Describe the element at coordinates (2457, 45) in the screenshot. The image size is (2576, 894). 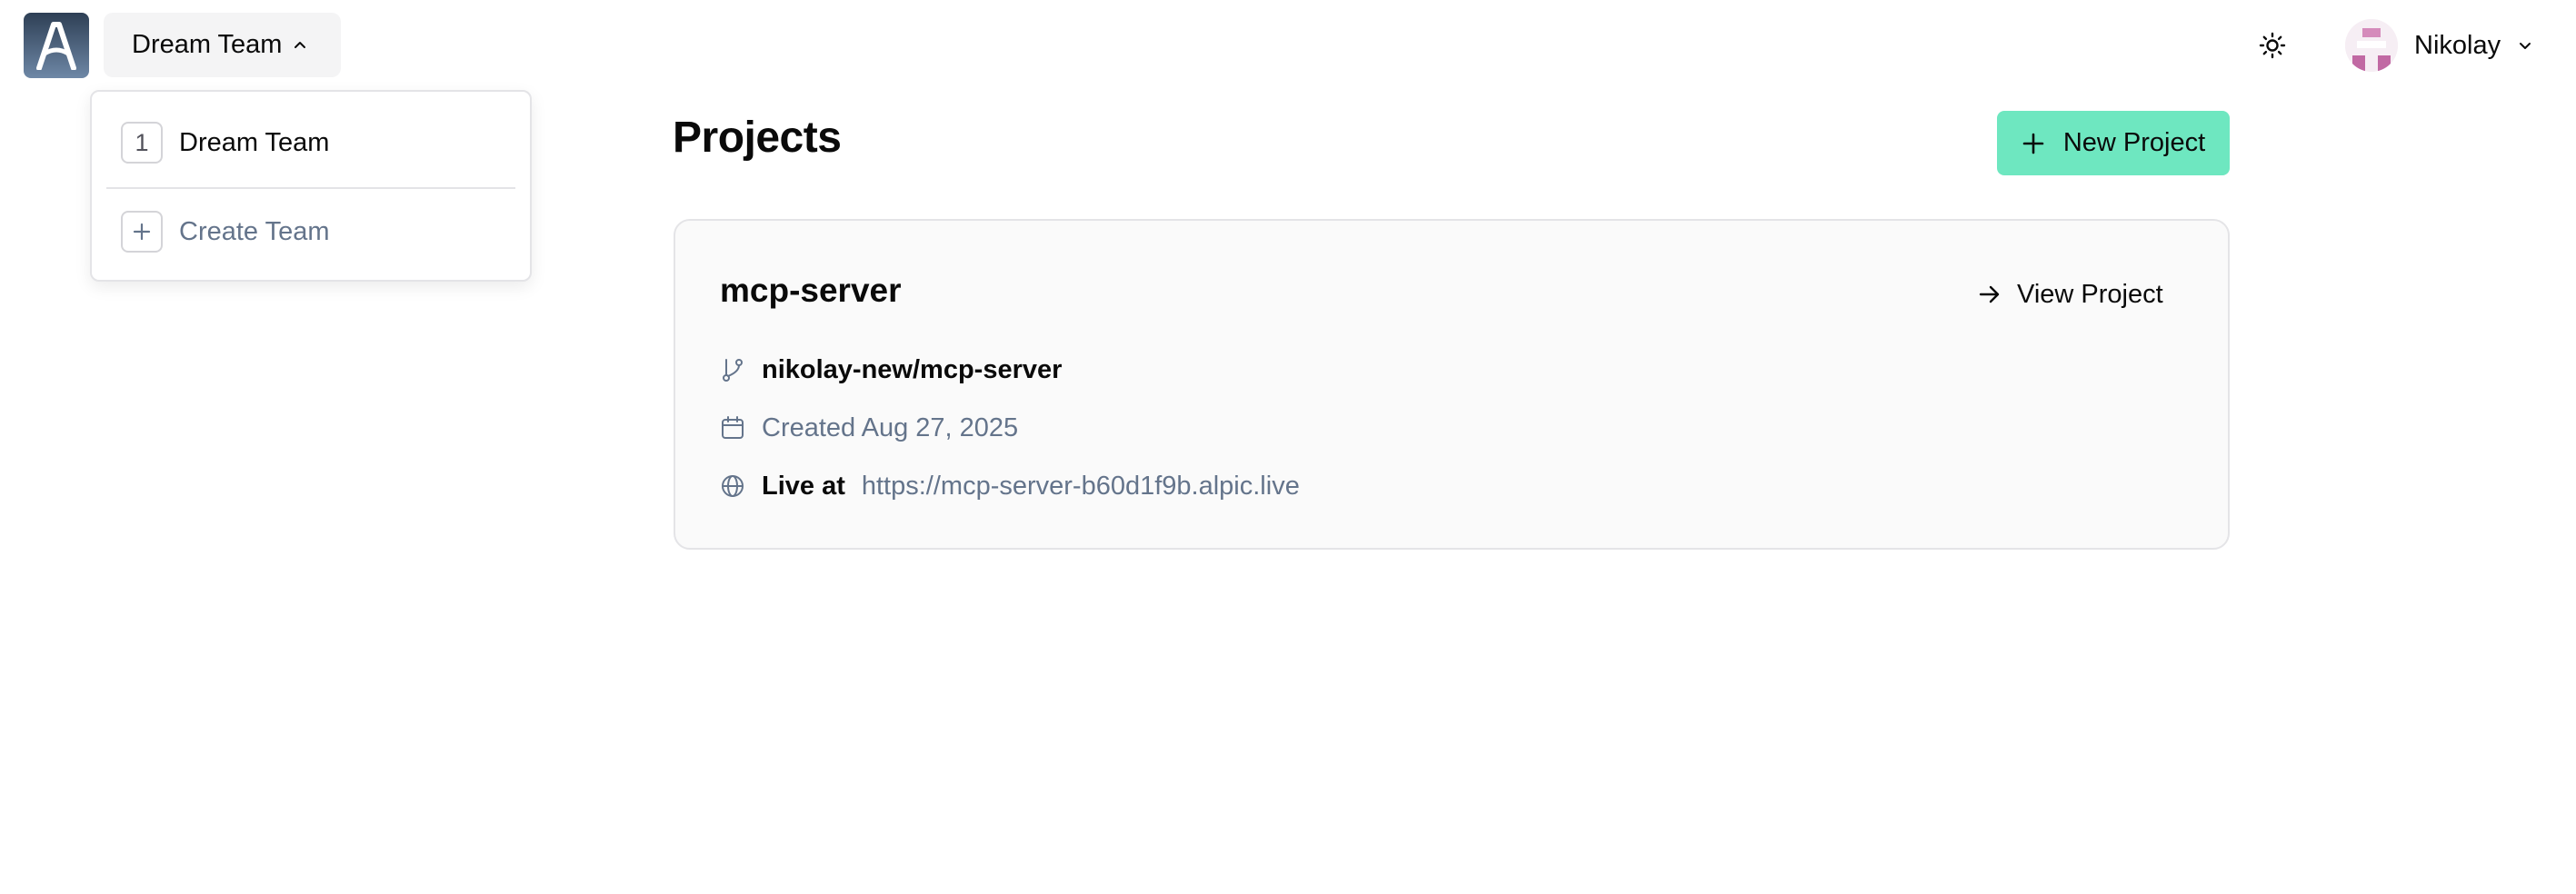
I see `user-name: Nikolay` at that location.